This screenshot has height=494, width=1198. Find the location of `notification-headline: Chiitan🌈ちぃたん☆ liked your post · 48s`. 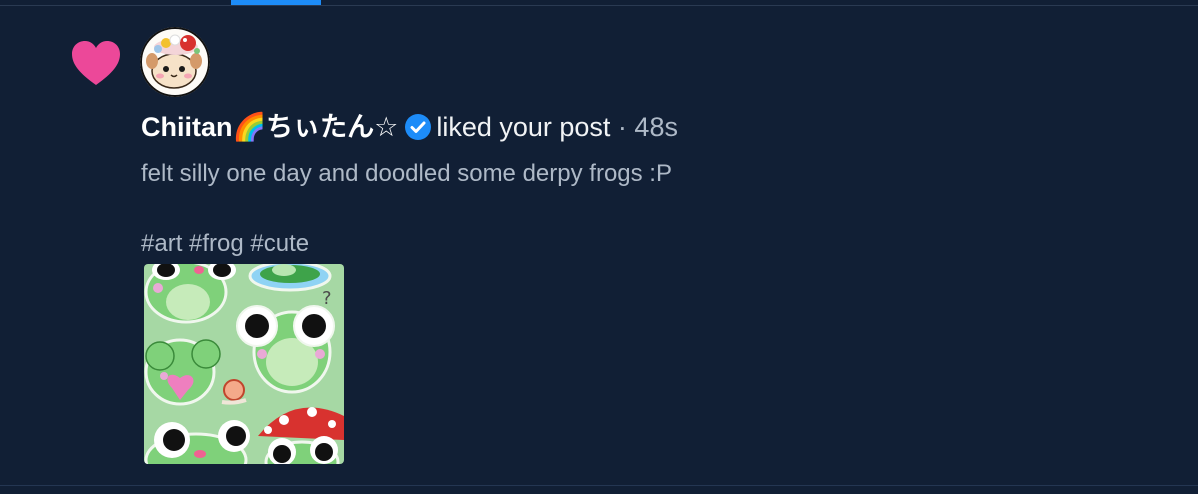

notification-headline: Chiitan🌈ちぃたん☆ liked your post · 48s is located at coordinates (409, 127).